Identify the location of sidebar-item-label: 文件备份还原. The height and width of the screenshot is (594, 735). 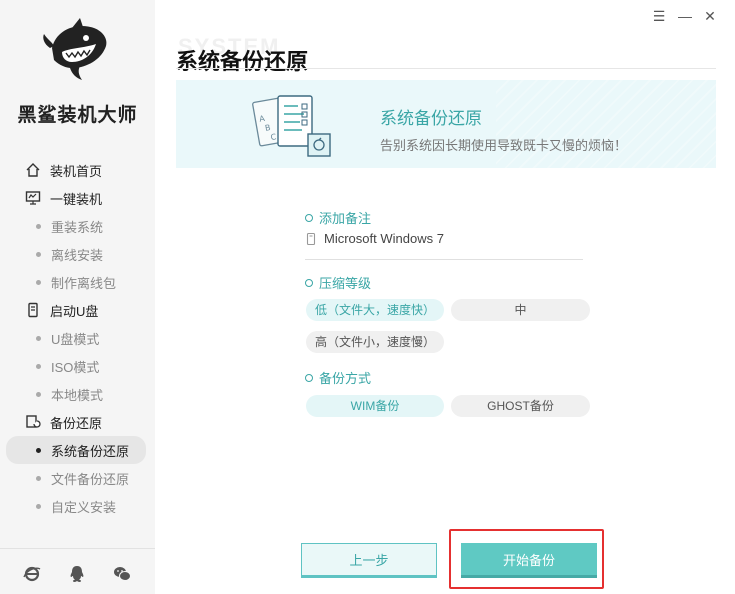
(90, 479).